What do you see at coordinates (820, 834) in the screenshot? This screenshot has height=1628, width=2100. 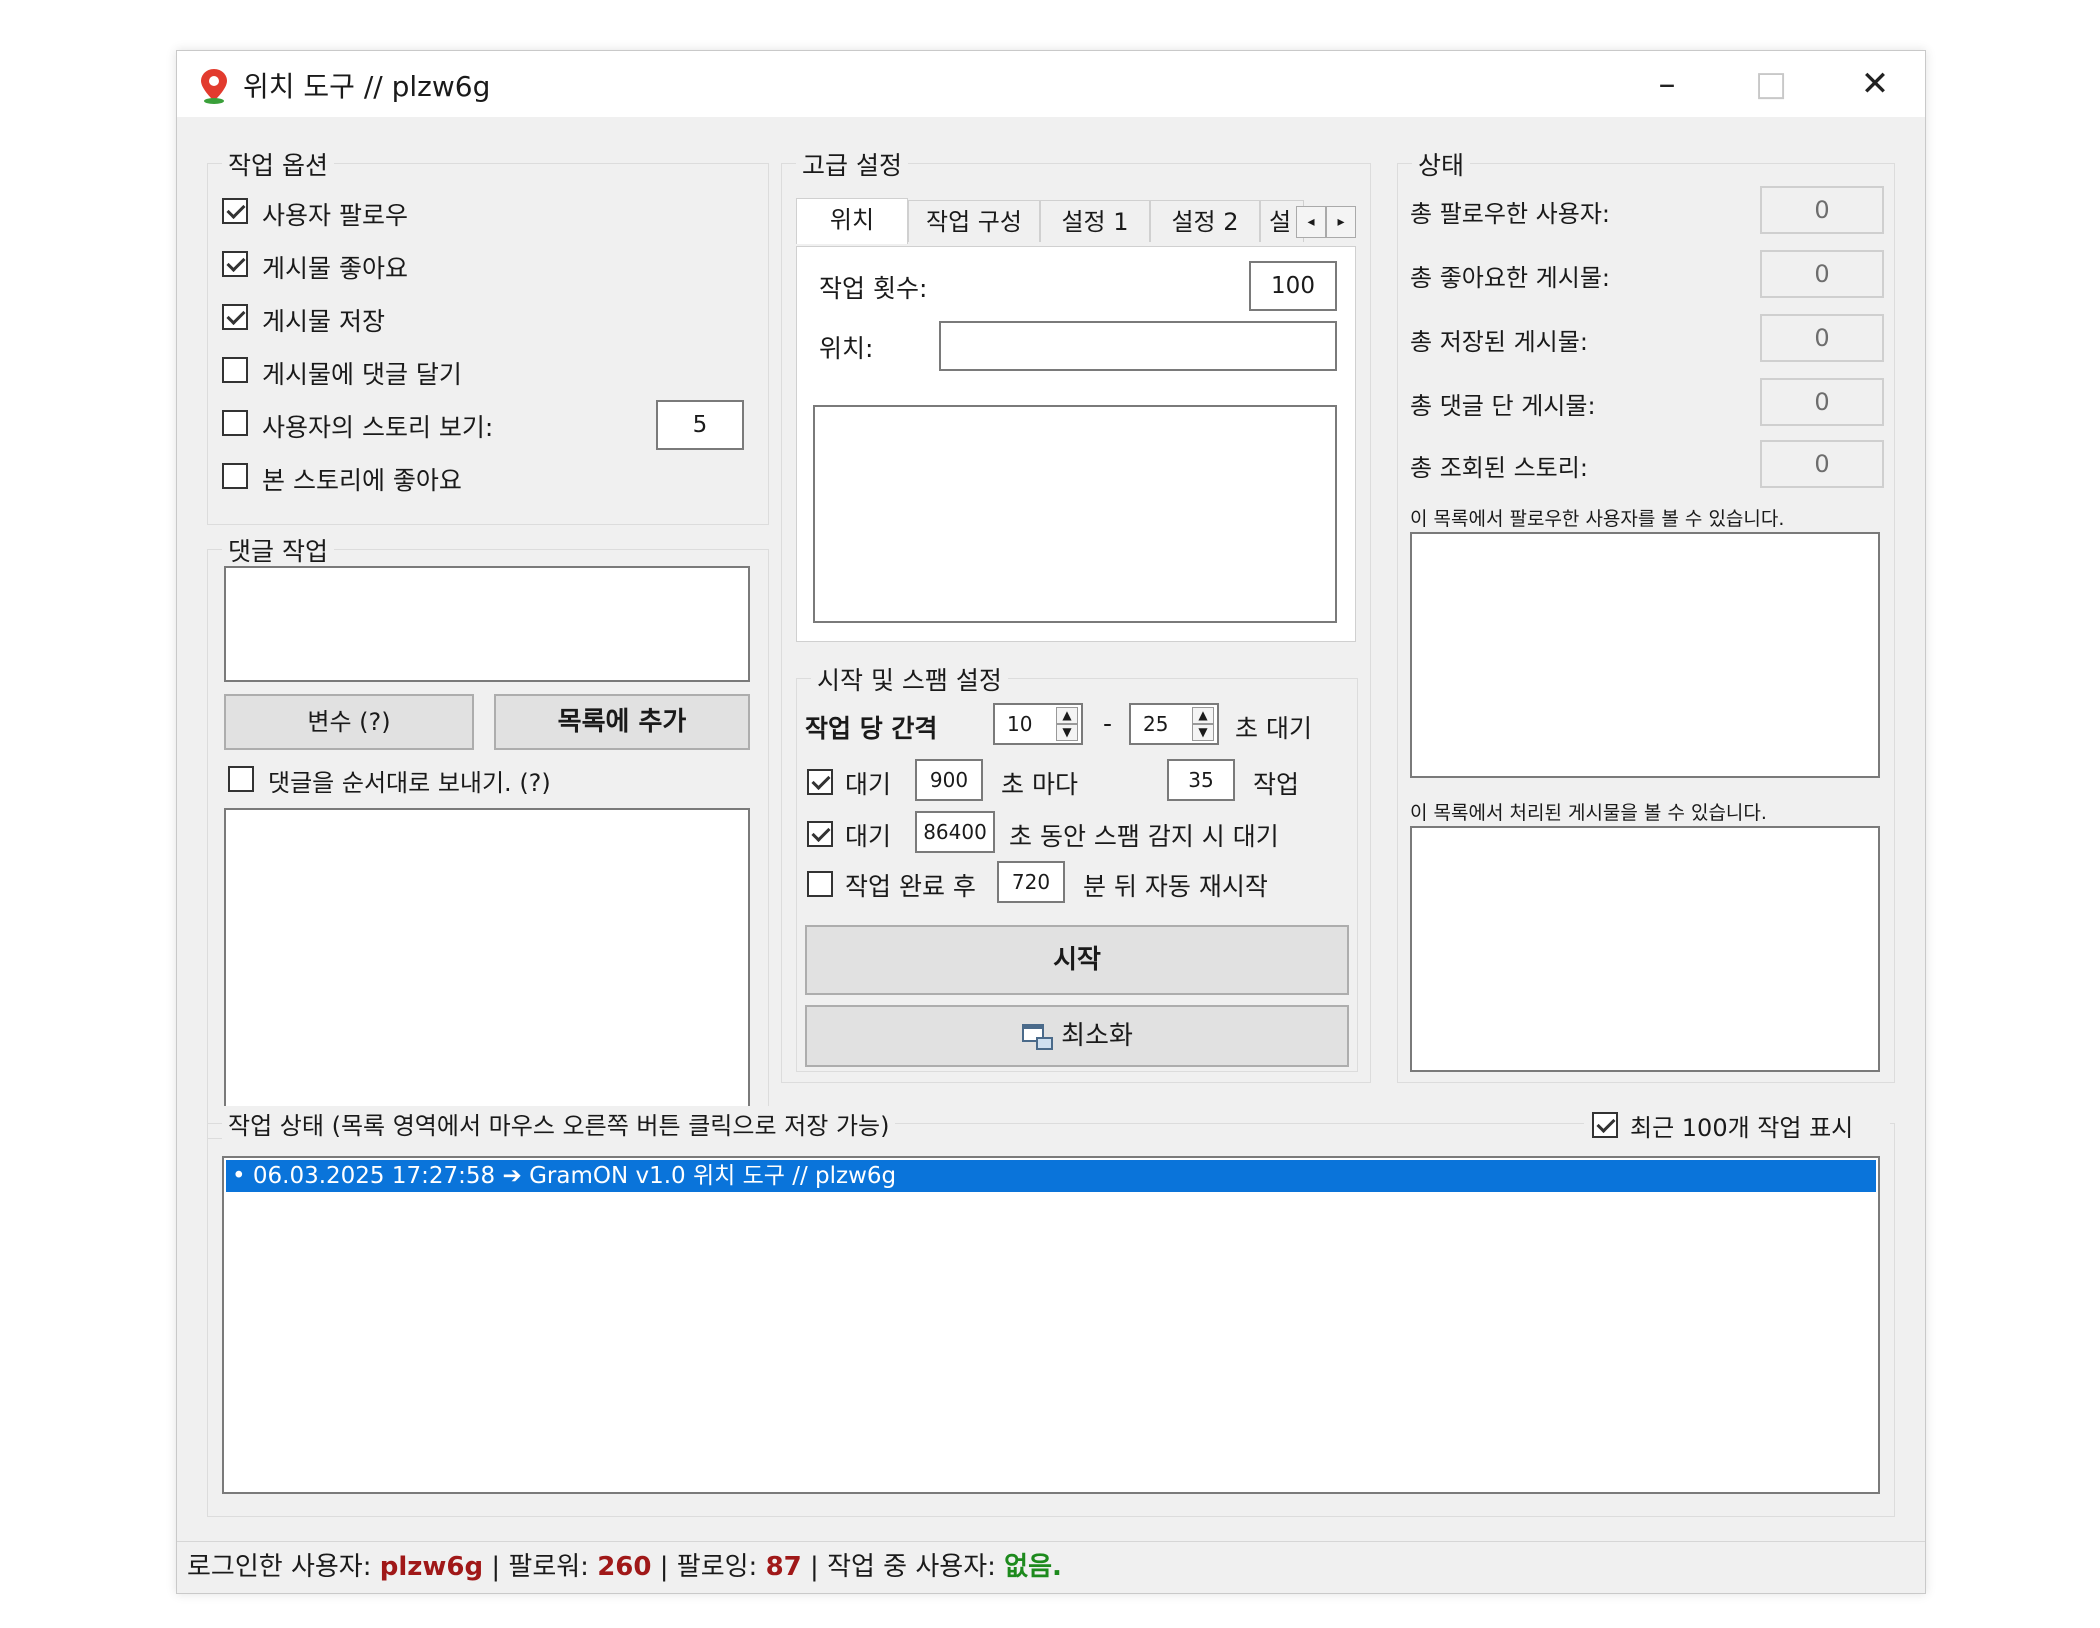 I see `spam-wait-checkbox` at bounding box center [820, 834].